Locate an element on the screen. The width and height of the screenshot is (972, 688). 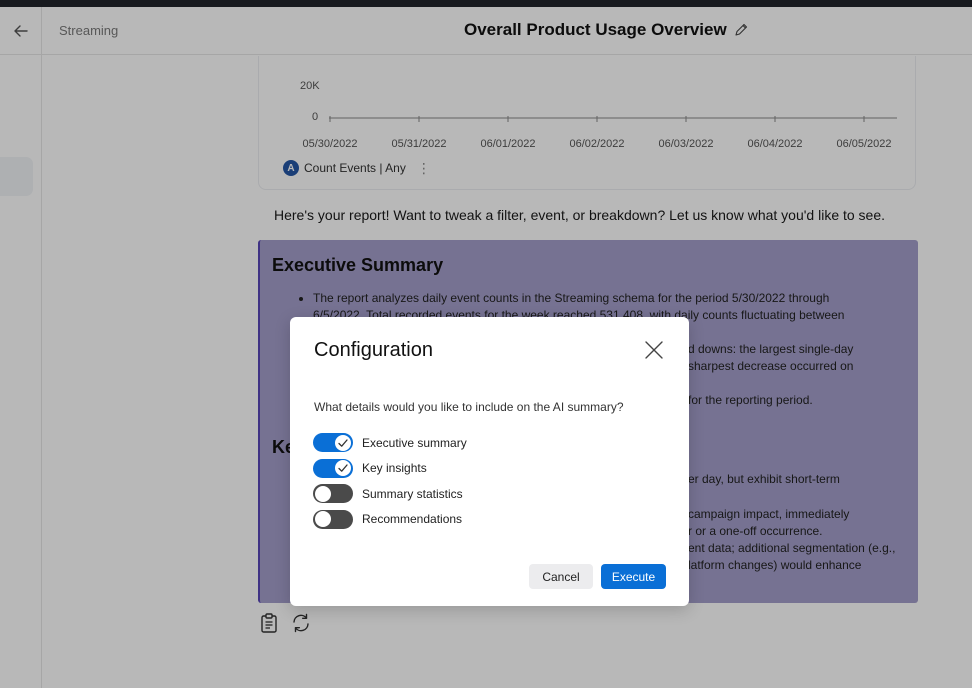
option-label: Executive summary is located at coordinates (414, 442).